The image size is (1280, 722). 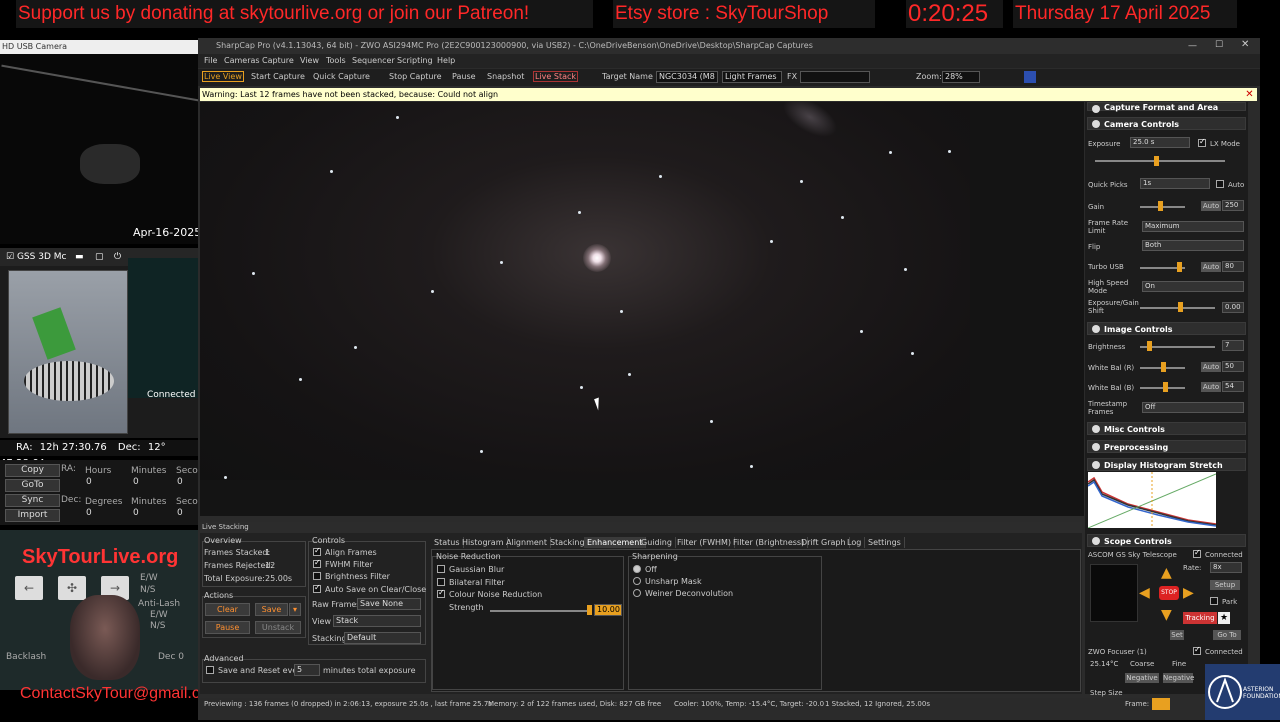 What do you see at coordinates (1166, 123) in the screenshot?
I see `camera-controls-header: Camera Controls` at bounding box center [1166, 123].